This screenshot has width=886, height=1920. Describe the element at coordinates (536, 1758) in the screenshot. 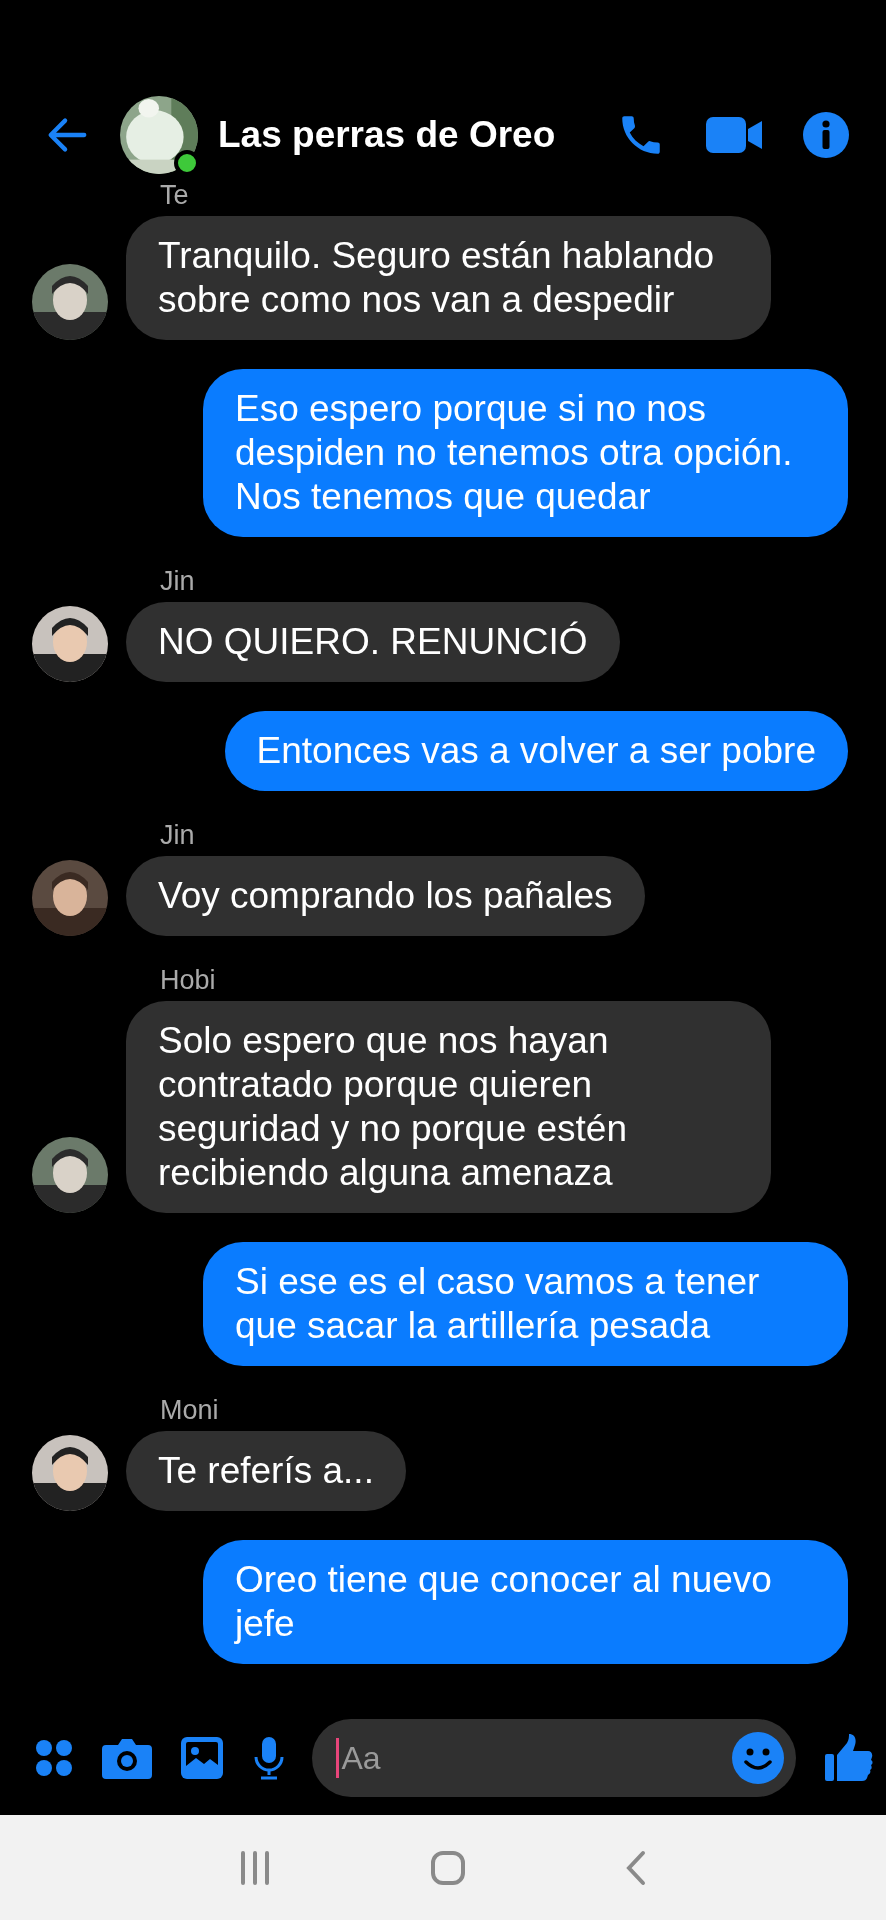

I see `message-input: Aa` at that location.